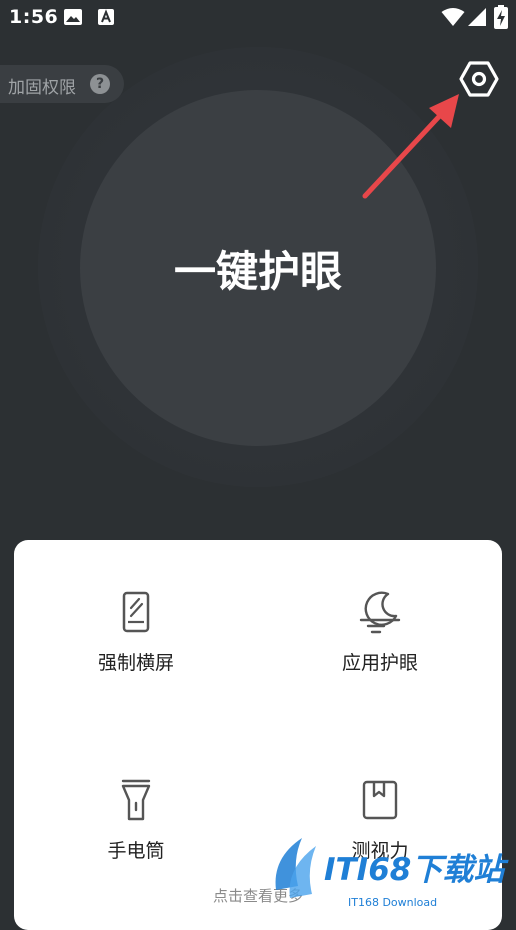 This screenshot has height=930, width=516. I want to click on text-a-icon, so click(106, 17).